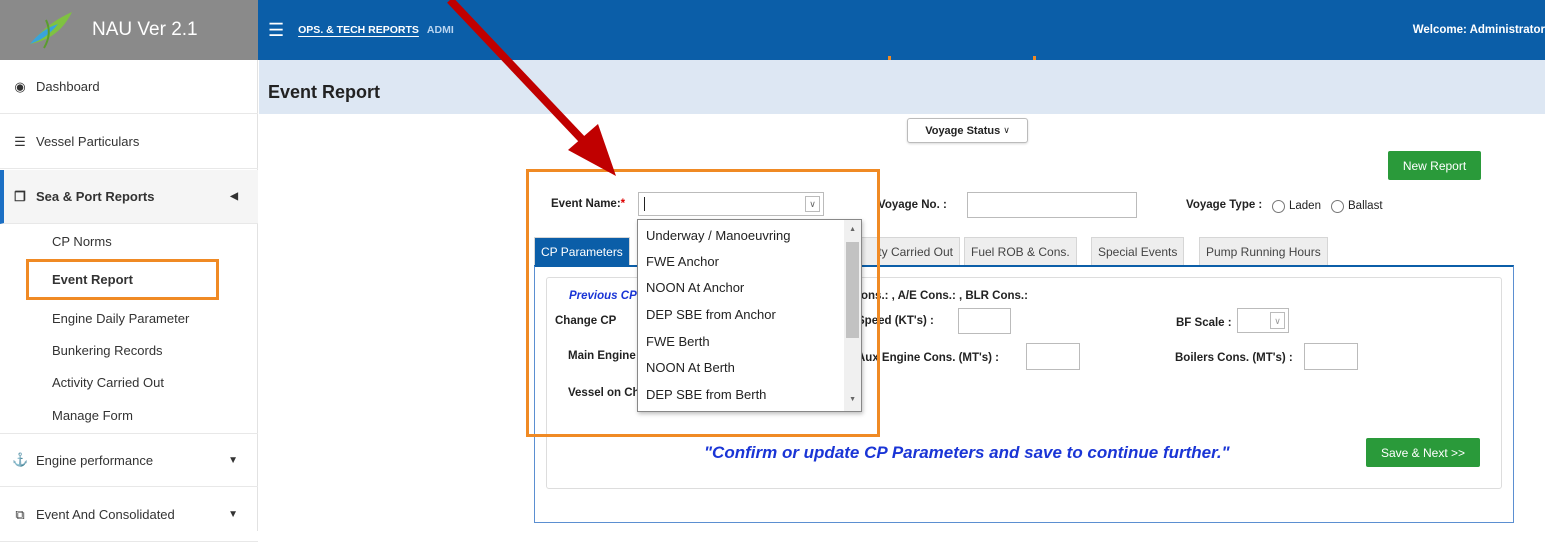 Image resolution: width=1545 pixels, height=542 pixels. I want to click on highlight-box-sidebar, so click(122, 279).